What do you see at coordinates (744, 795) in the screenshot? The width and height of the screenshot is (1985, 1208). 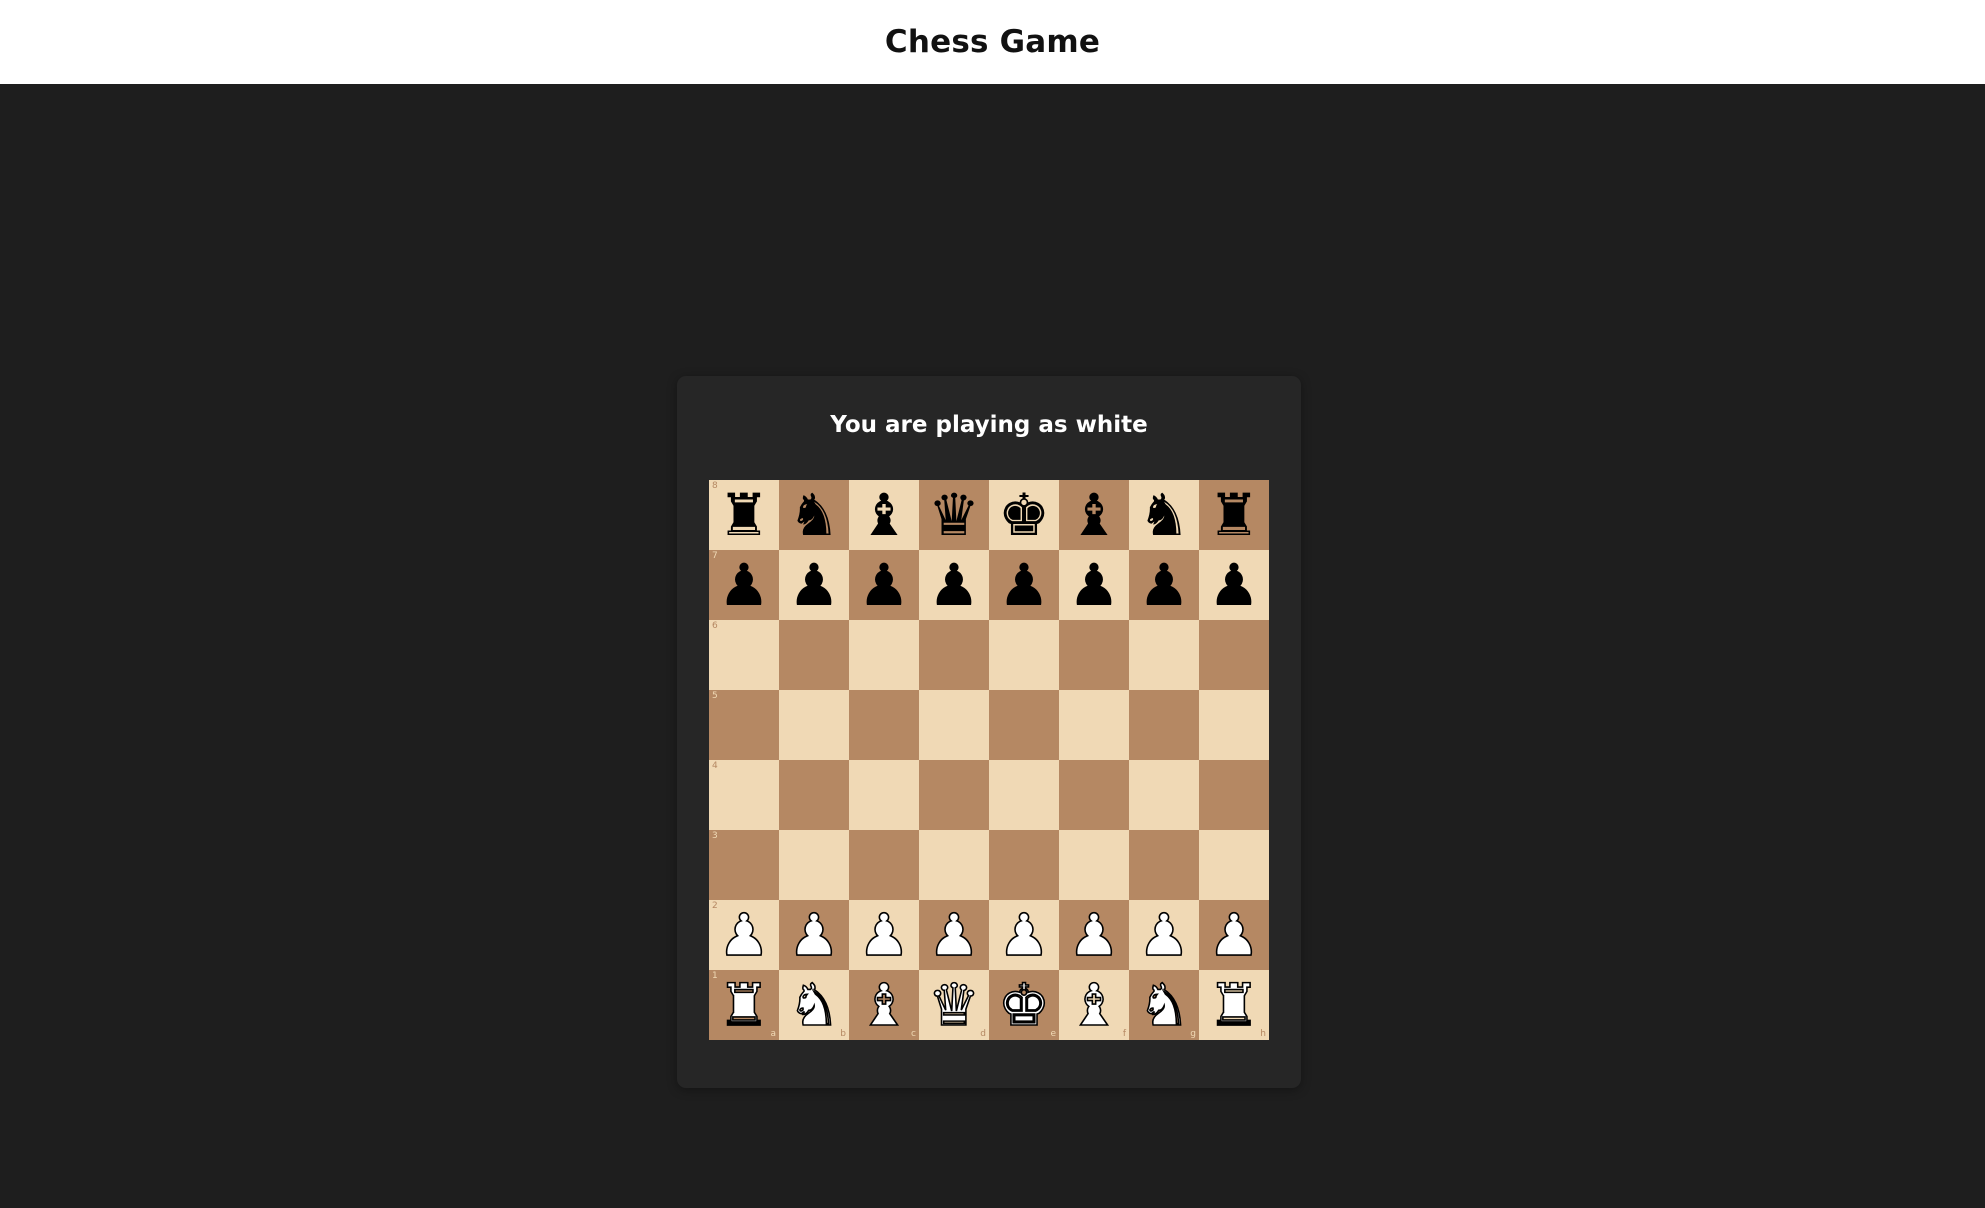 I see `square-a4: 4` at bounding box center [744, 795].